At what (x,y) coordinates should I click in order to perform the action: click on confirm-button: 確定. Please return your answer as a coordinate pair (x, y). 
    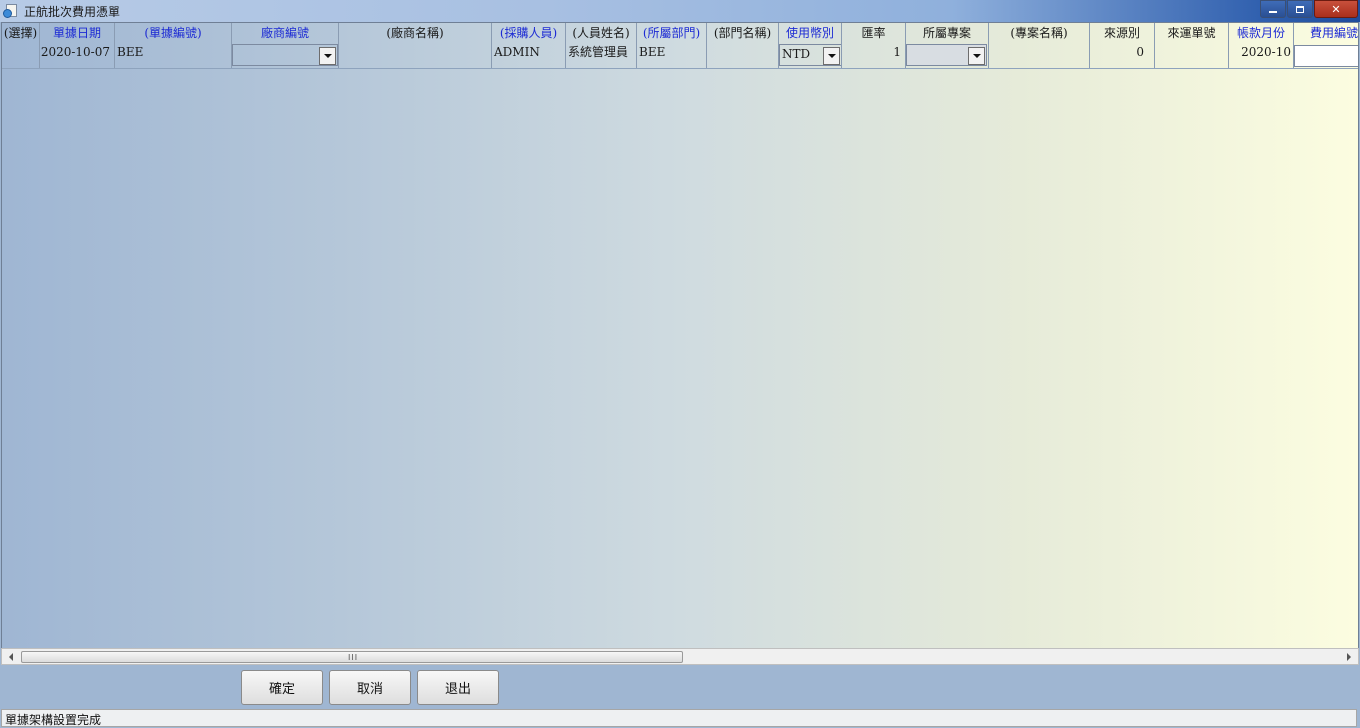
    Looking at the image, I should click on (282, 687).